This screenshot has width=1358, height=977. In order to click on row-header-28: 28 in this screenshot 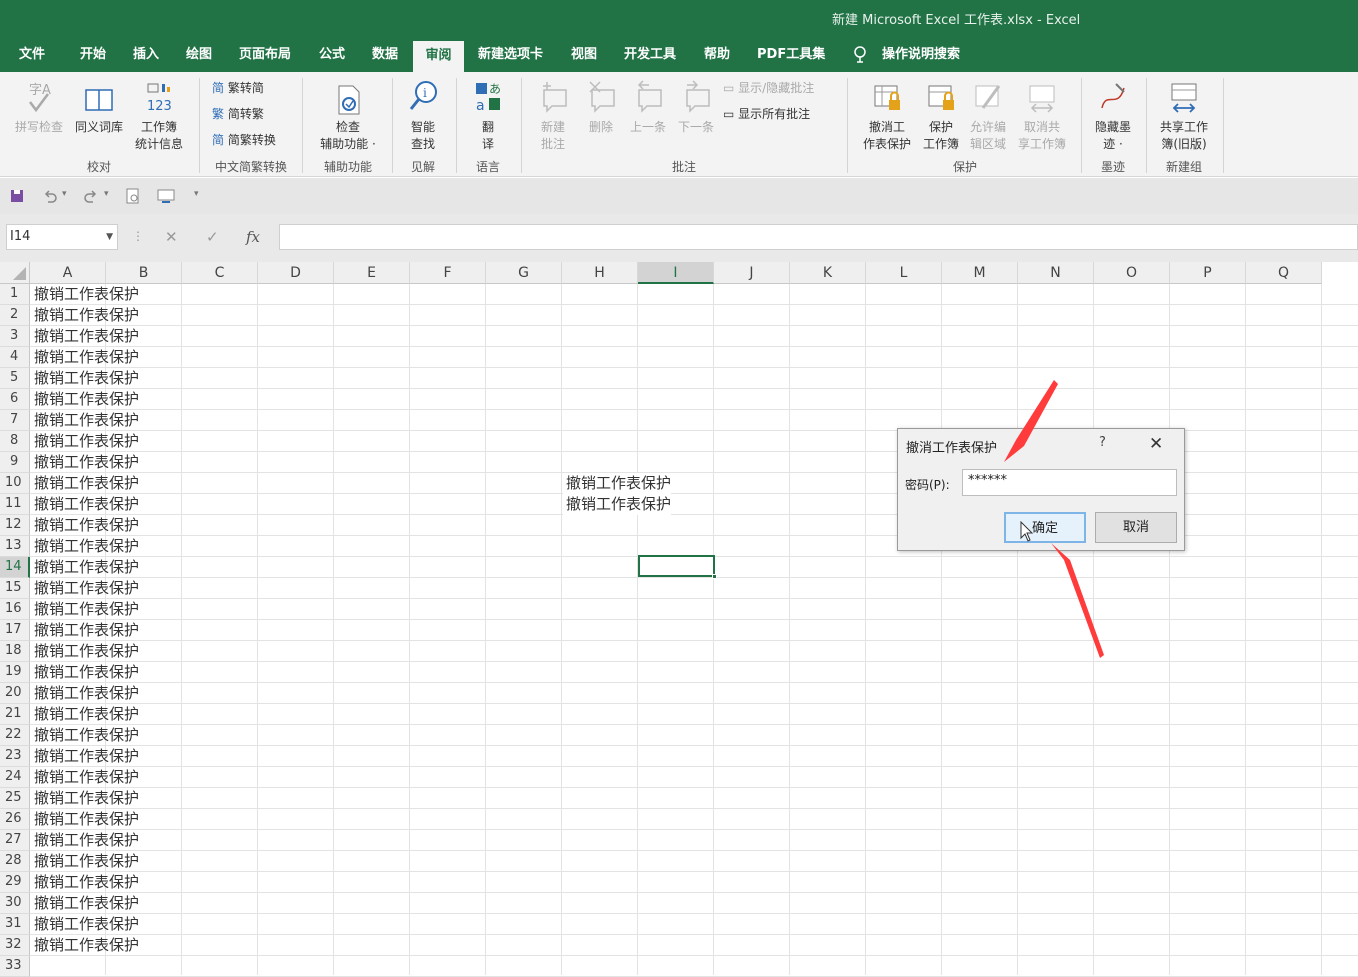, I will do `click(15, 861)`.